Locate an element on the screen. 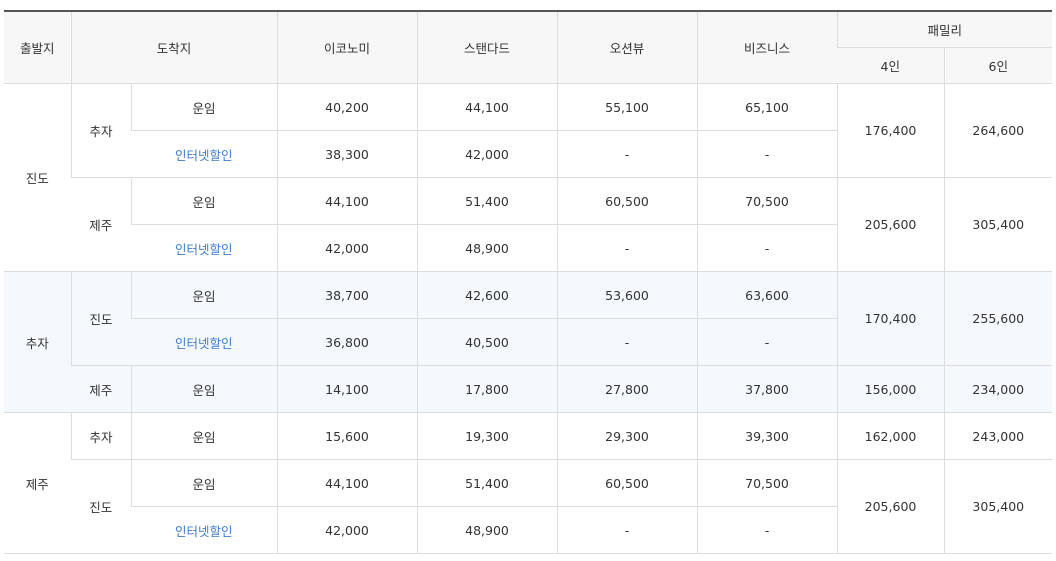 This screenshot has width=1056, height=561. economy-fare-cell: 40,200 is located at coordinates (347, 107).